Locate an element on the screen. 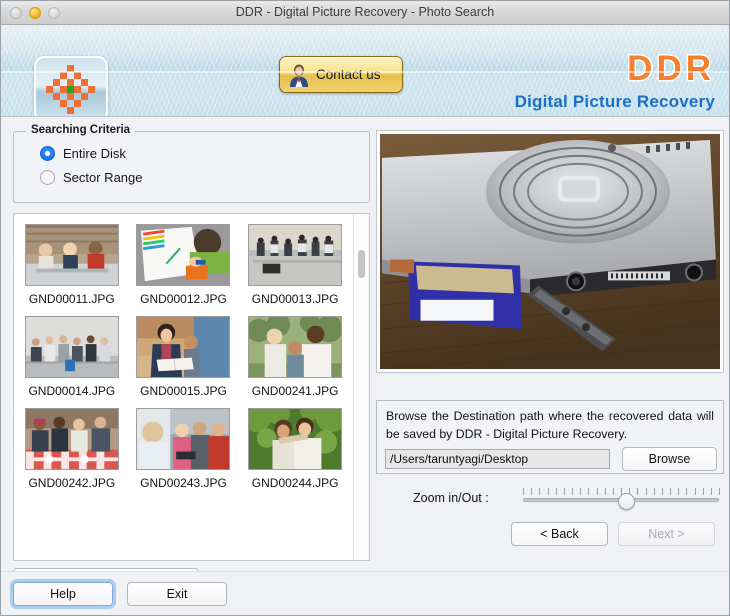 The width and height of the screenshot is (730, 616). radio-entire-disk-indicator is located at coordinates (47, 153).